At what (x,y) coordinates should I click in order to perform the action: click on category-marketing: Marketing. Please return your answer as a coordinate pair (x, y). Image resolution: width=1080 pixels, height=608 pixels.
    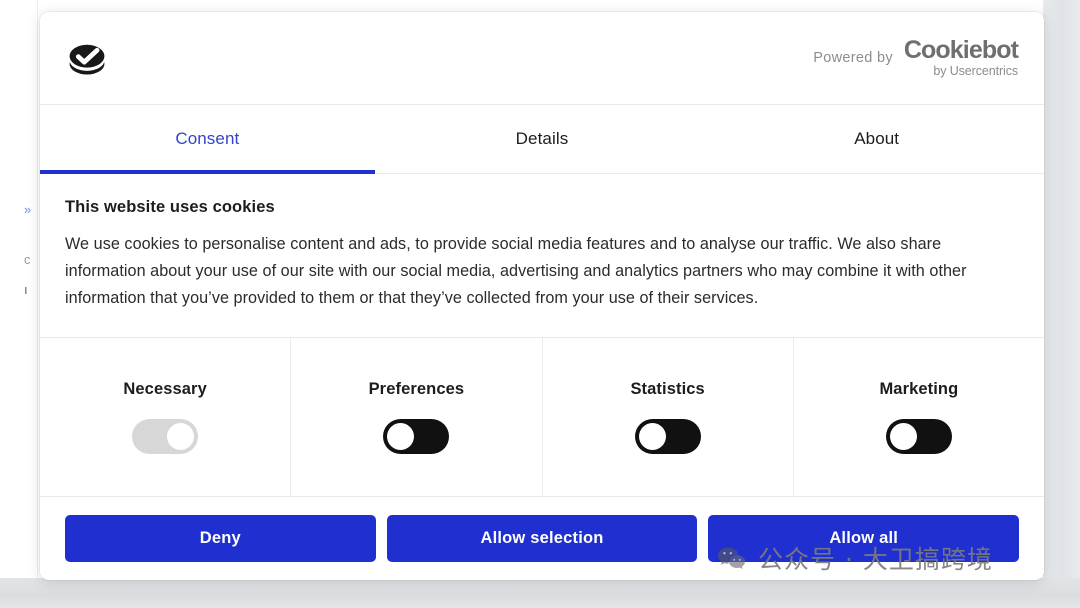
    Looking at the image, I should click on (919, 417).